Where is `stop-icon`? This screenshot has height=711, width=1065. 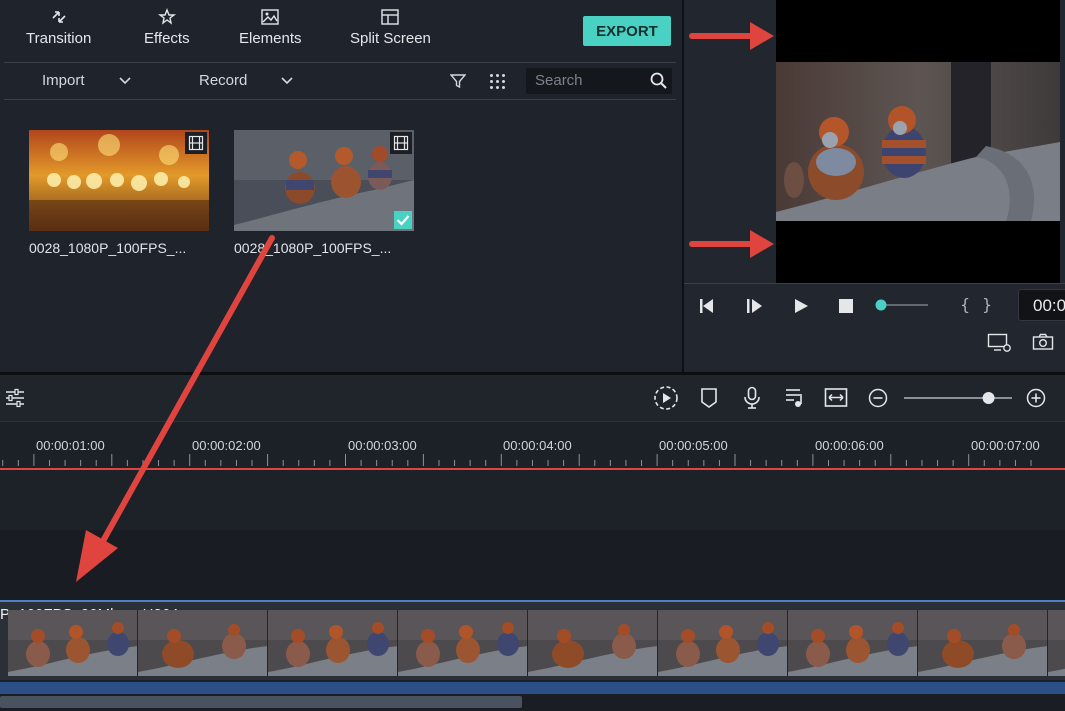 stop-icon is located at coordinates (846, 306).